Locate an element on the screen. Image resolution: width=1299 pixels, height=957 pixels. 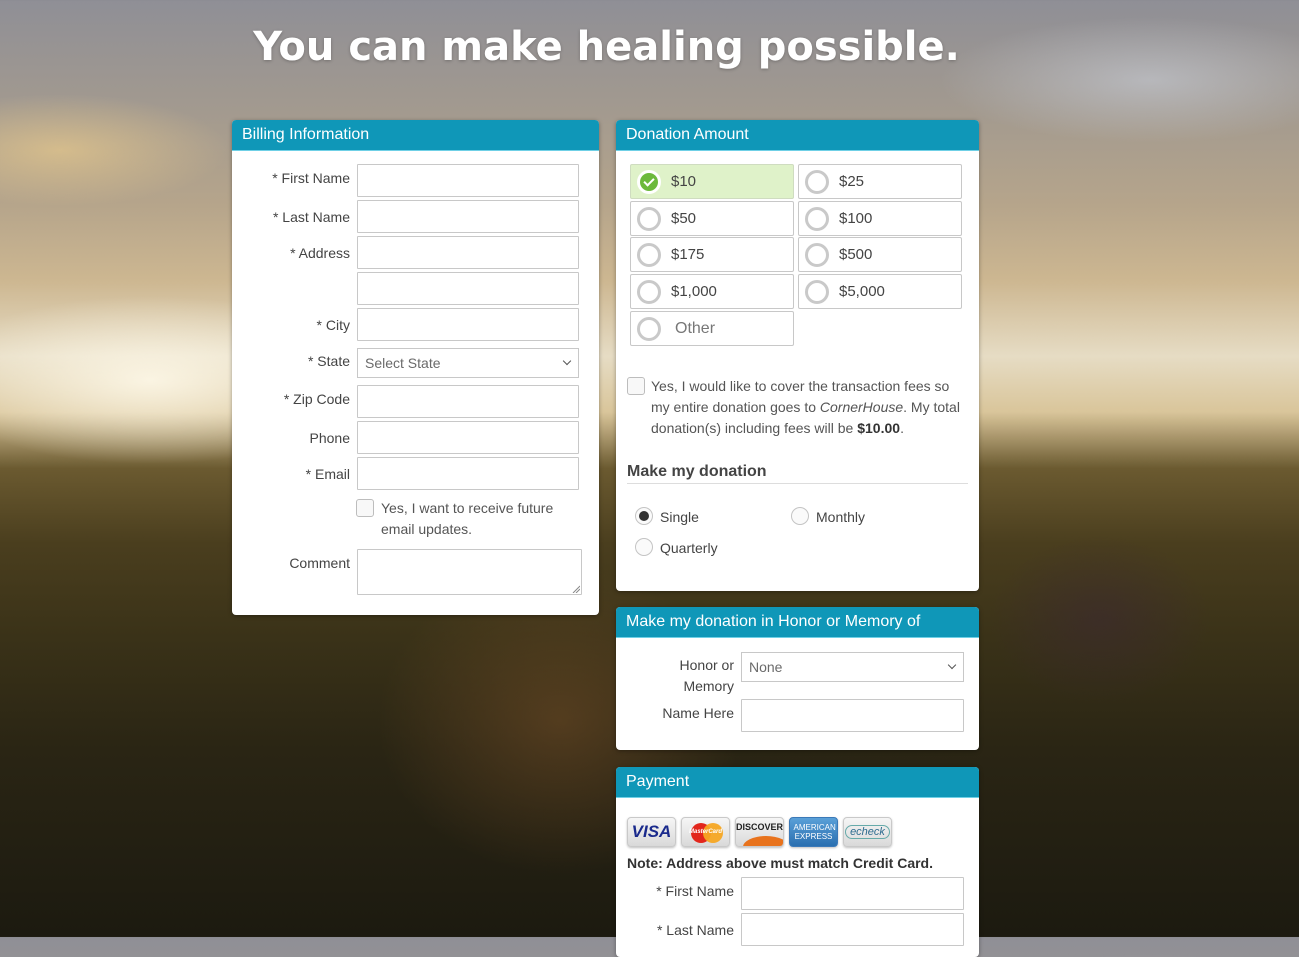
phone-label: Phone is located at coordinates (329, 438).